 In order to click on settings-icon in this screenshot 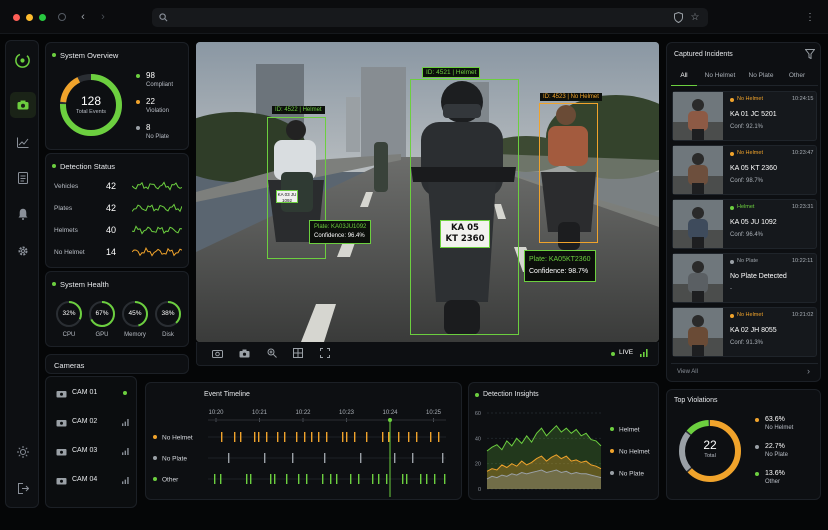, I will do `click(23, 251)`.